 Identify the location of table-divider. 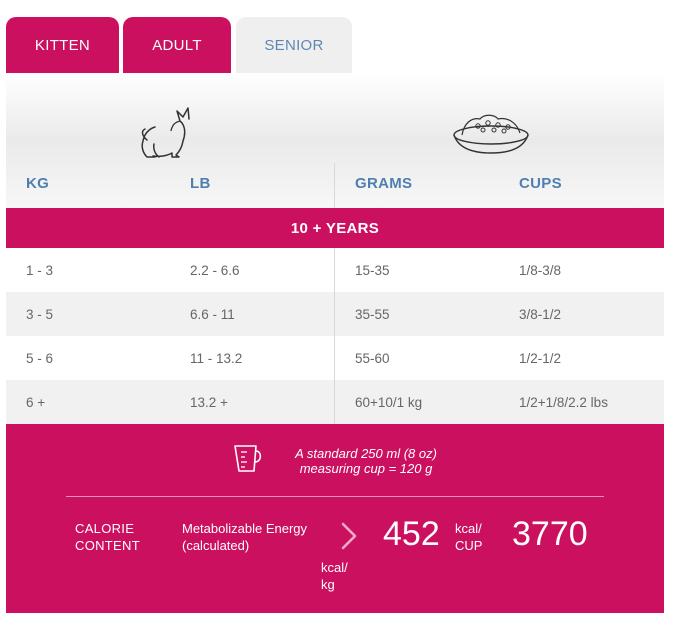
(334, 336).